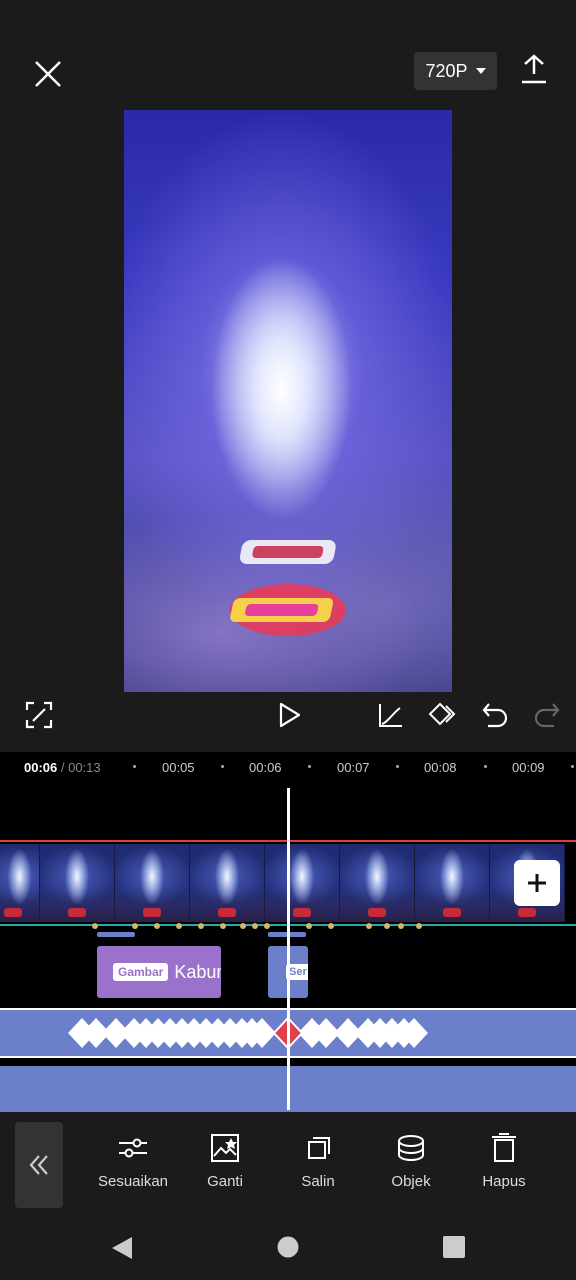  What do you see at coordinates (547, 715) in the screenshot?
I see `redo-icon` at bounding box center [547, 715].